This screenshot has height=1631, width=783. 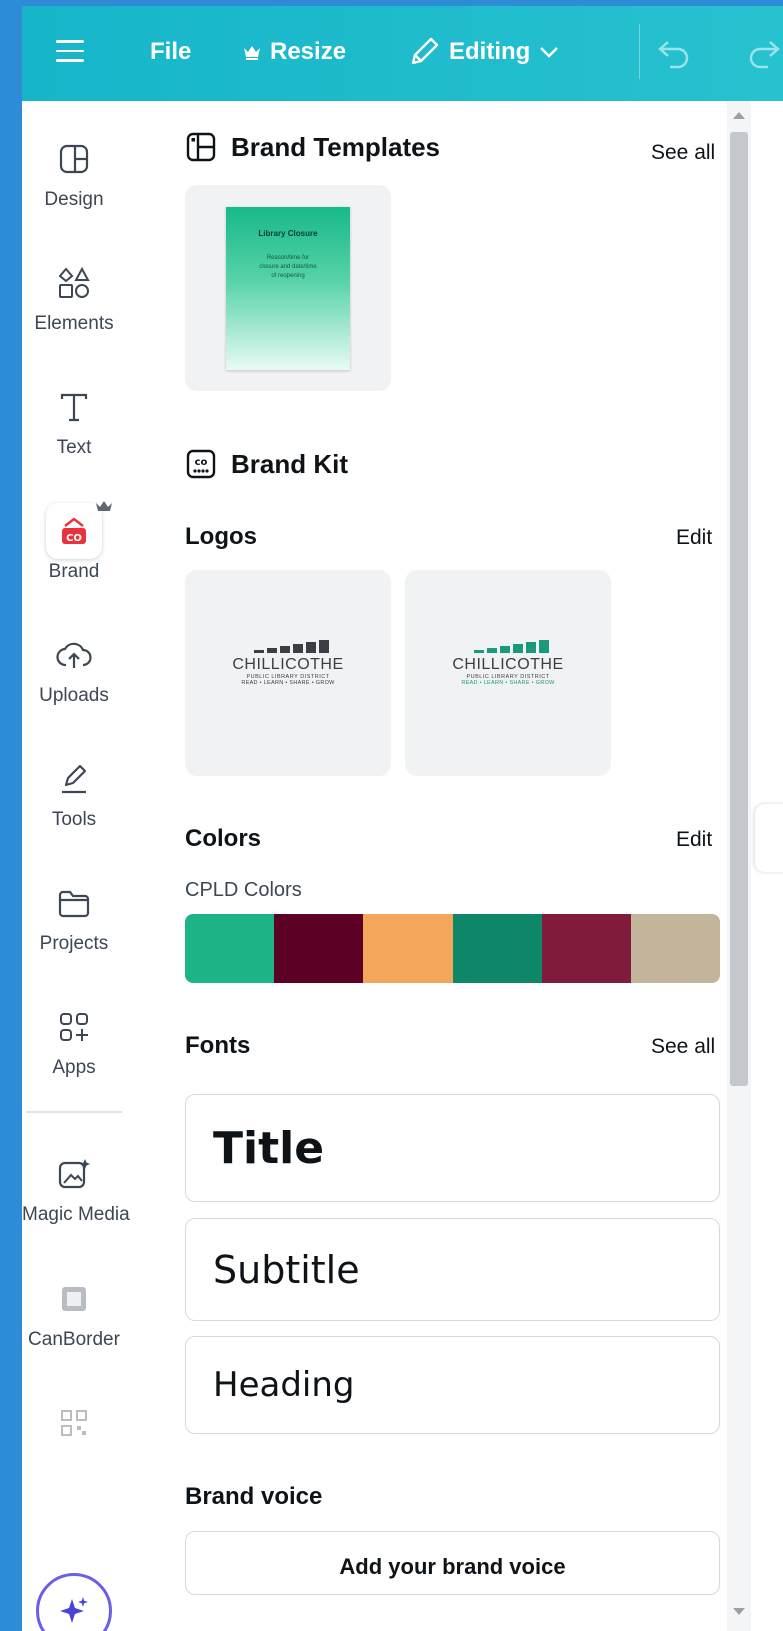 What do you see at coordinates (694, 840) in the screenshot?
I see `colors-edit-link: Edit` at bounding box center [694, 840].